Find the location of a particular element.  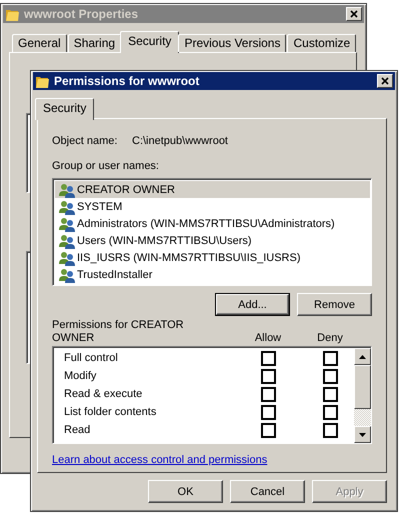

list-item: SYSTEM is located at coordinates (212, 206).